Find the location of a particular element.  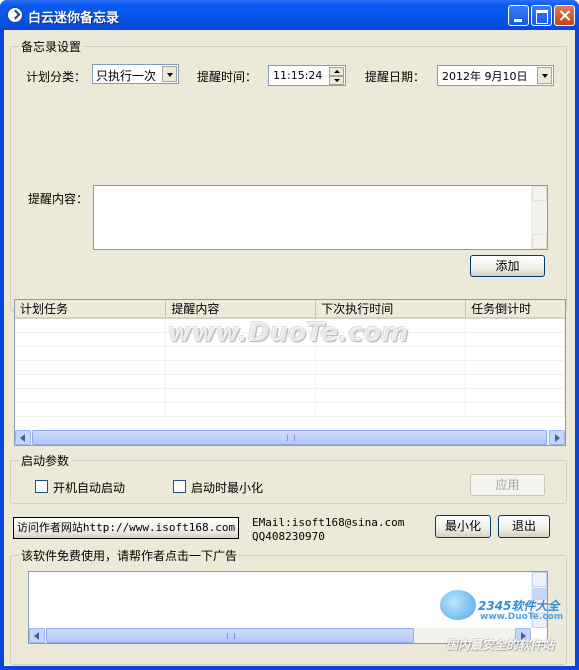

settings-group-title: 备忘录设置 is located at coordinates (51, 46).